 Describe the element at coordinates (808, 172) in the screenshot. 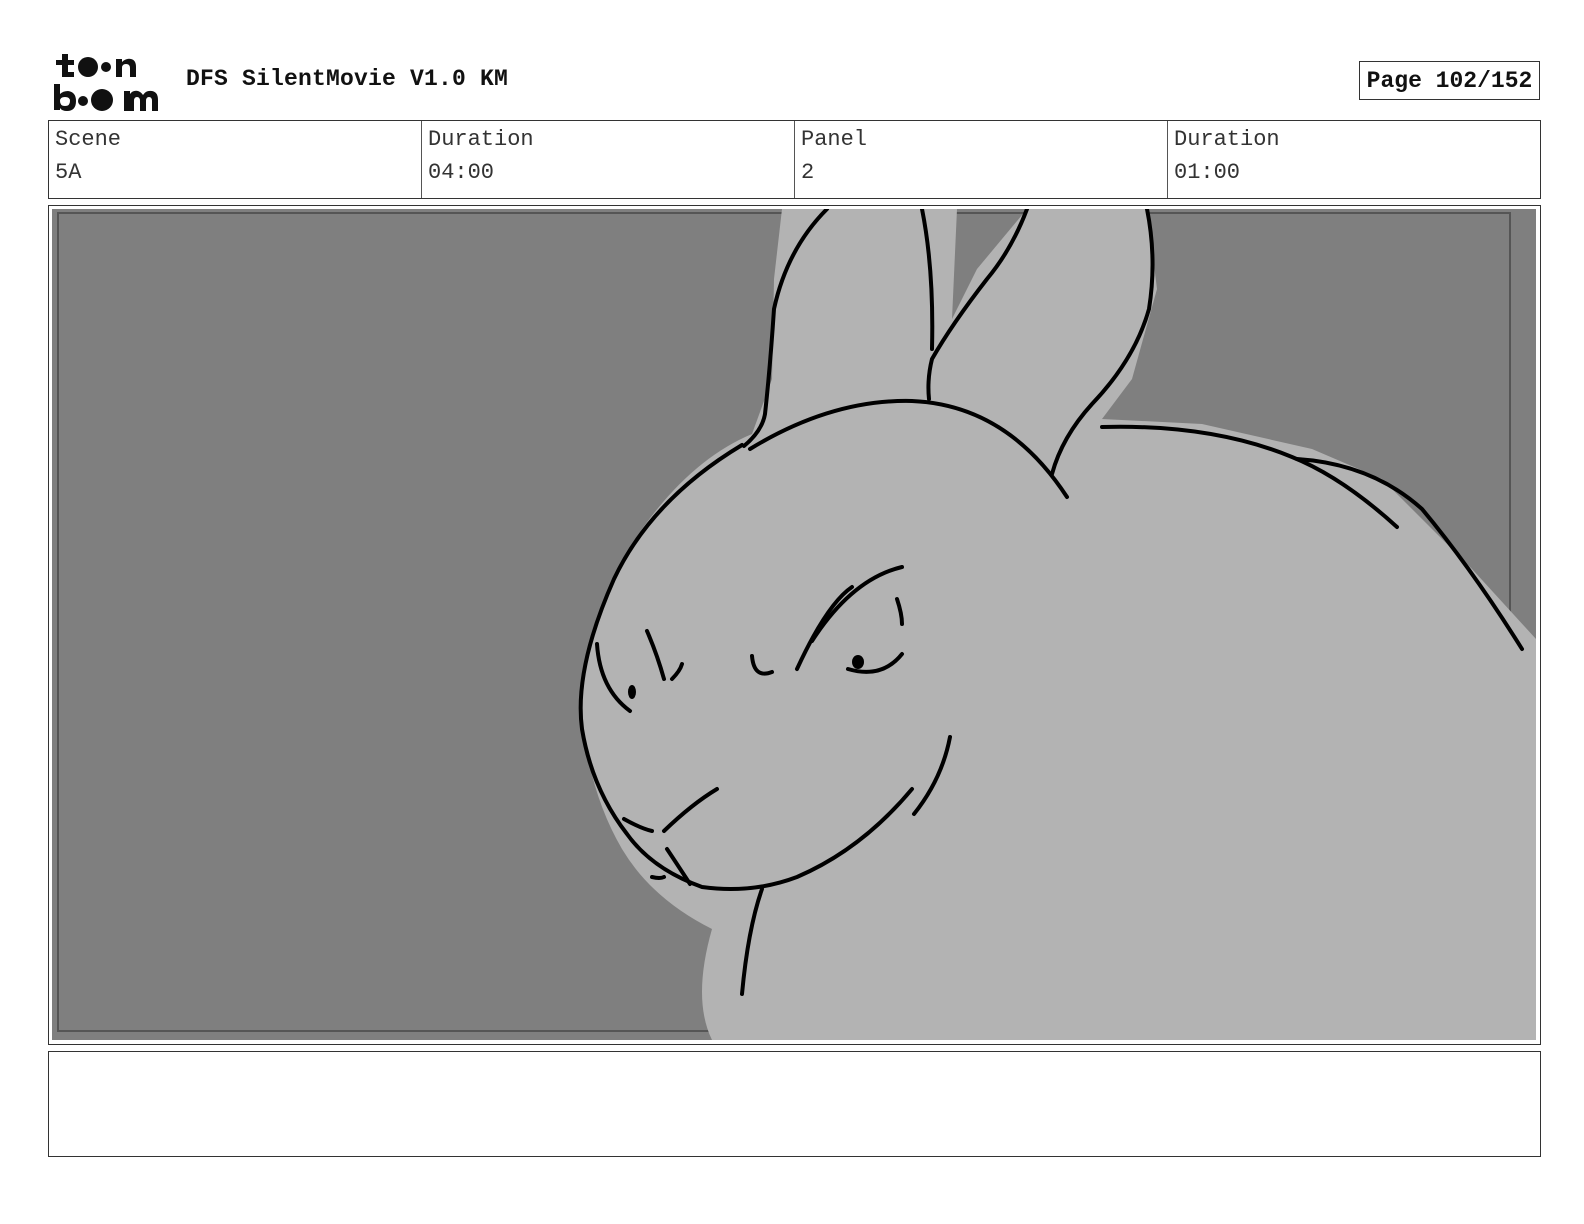

I see `panel-value: 2` at that location.